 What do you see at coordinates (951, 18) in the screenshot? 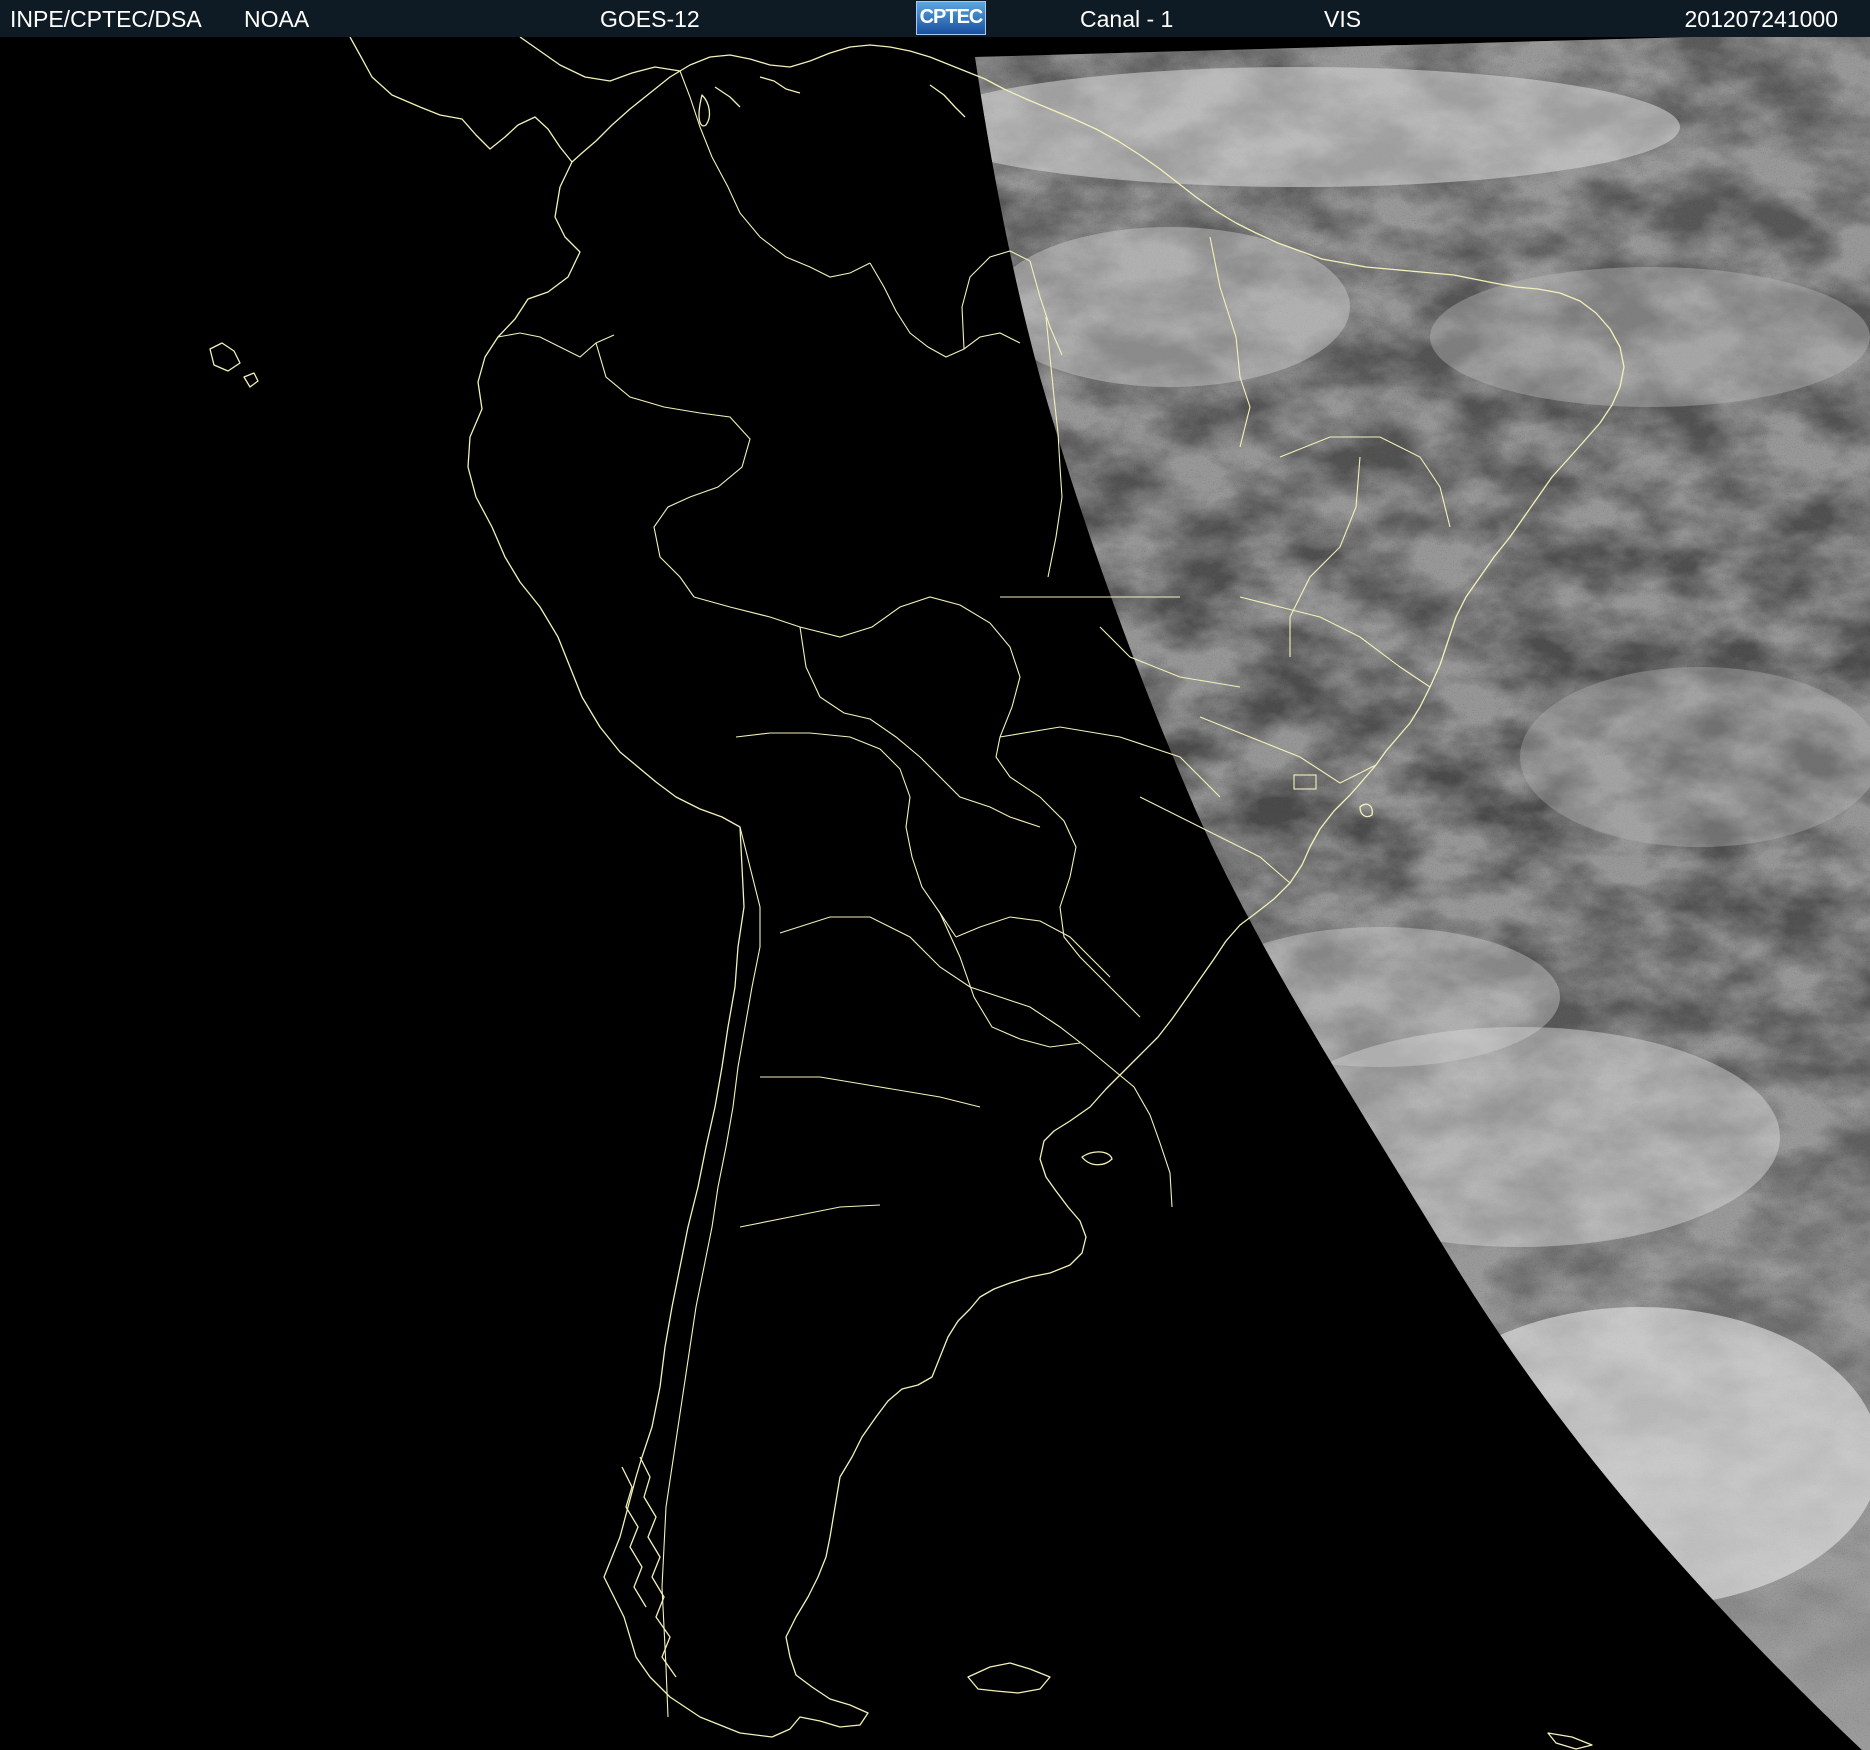
I see `cptec-logo: CPTEC` at bounding box center [951, 18].